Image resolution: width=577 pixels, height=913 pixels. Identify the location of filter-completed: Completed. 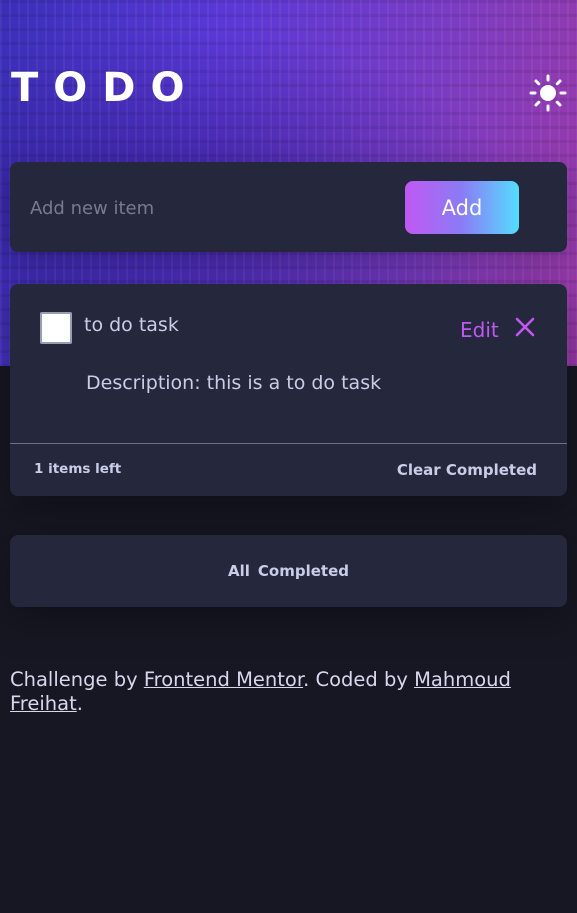
(303, 571).